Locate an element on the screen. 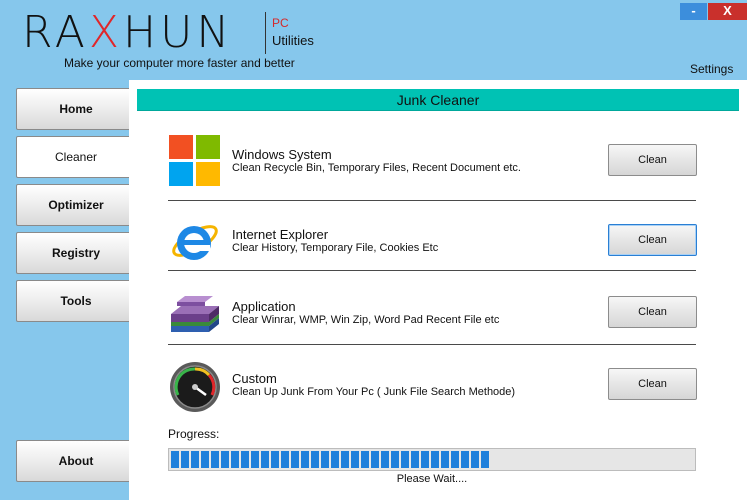 The width and height of the screenshot is (747, 500). item-title-windows-system: Windows System is located at coordinates (282, 154).